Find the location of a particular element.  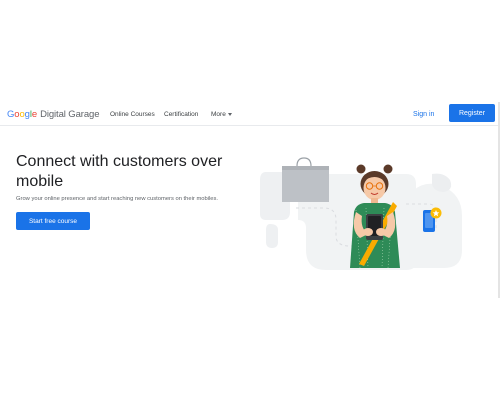

nav-more-label: More is located at coordinates (218, 114).